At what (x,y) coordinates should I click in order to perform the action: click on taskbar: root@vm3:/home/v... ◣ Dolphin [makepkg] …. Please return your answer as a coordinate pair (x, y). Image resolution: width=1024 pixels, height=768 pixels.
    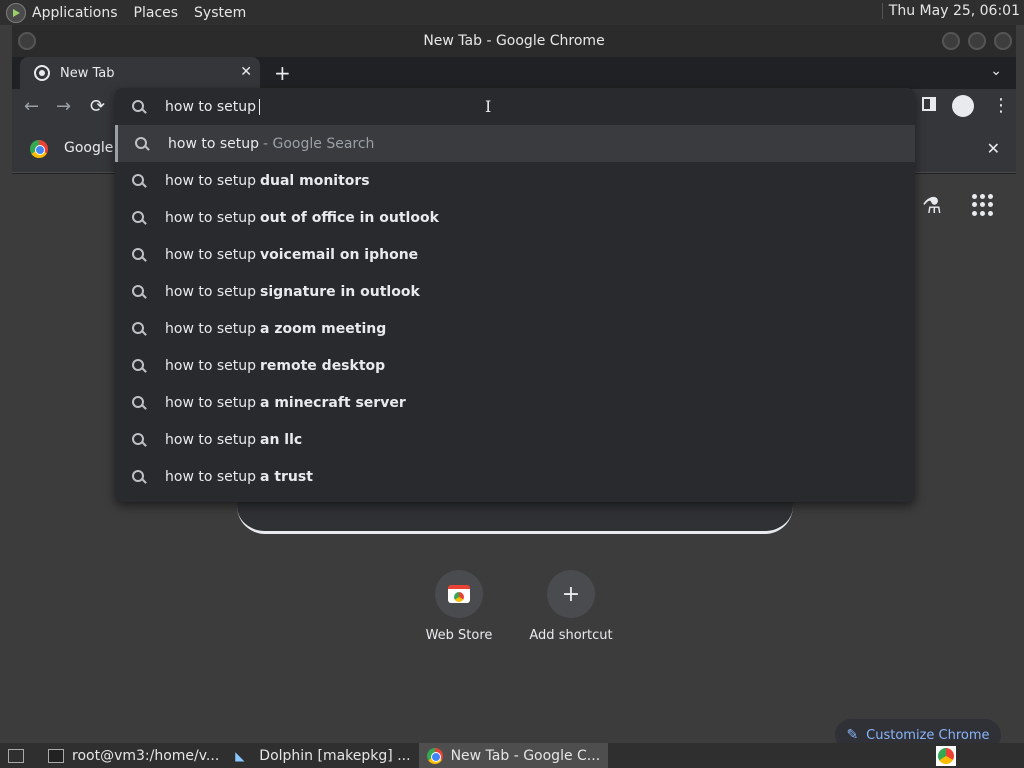
    Looking at the image, I should click on (512, 755).